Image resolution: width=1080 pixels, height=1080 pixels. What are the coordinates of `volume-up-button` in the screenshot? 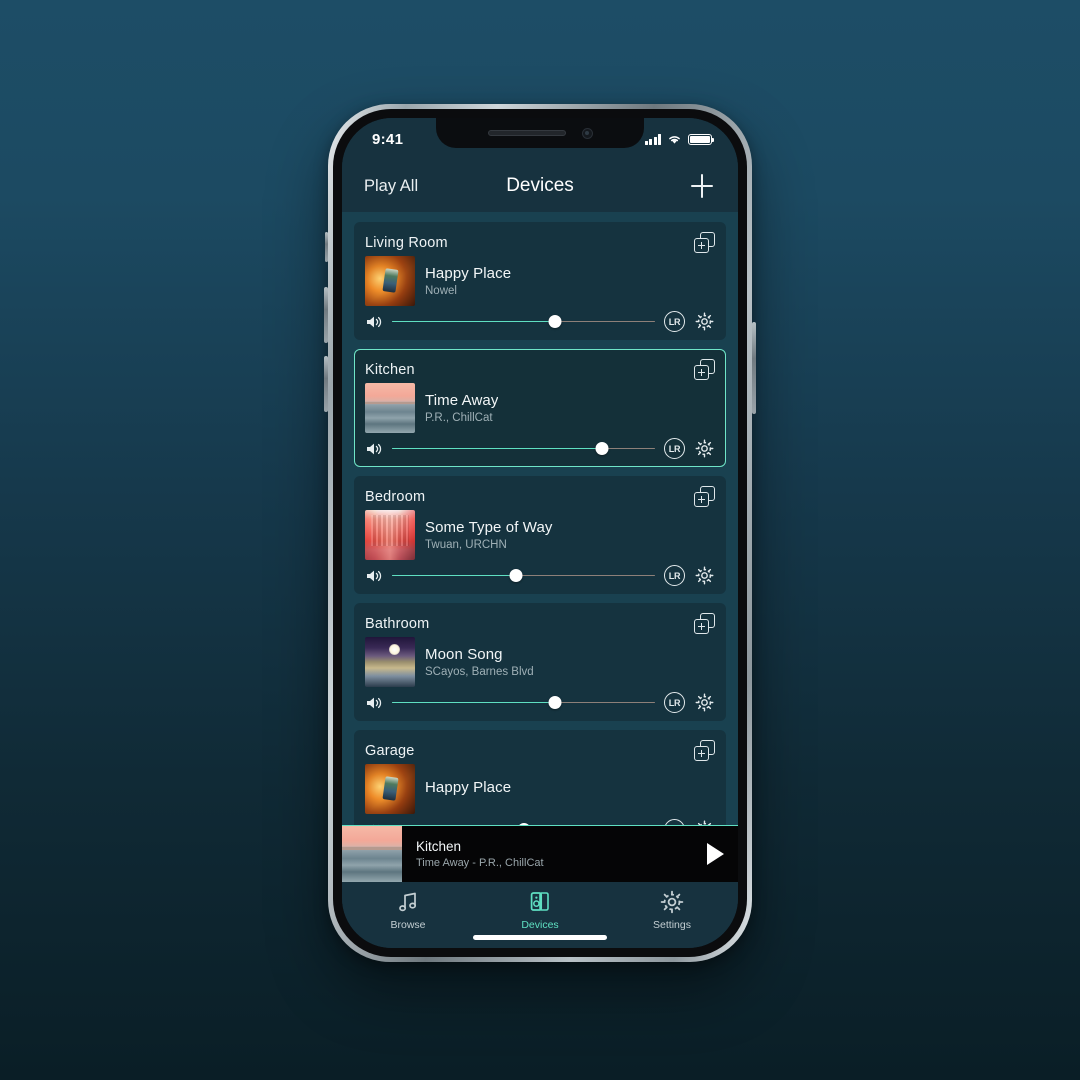 It's located at (326, 315).